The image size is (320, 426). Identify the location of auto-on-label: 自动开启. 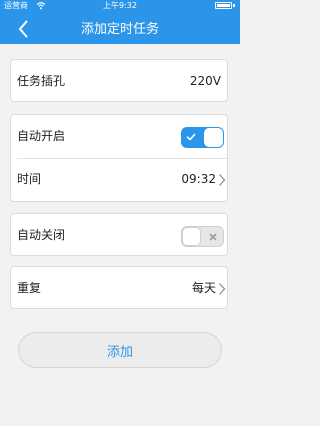
(41, 136).